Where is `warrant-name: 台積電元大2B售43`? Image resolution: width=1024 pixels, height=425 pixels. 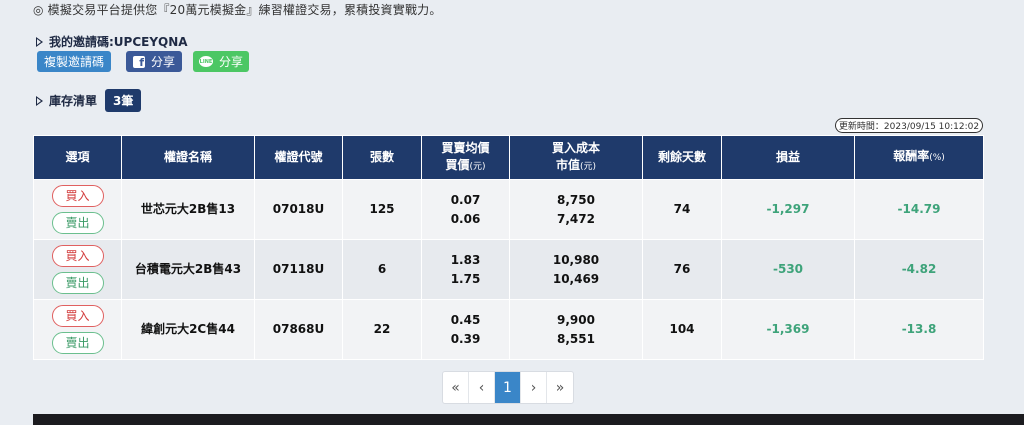 warrant-name: 台積電元大2B售43 is located at coordinates (188, 269).